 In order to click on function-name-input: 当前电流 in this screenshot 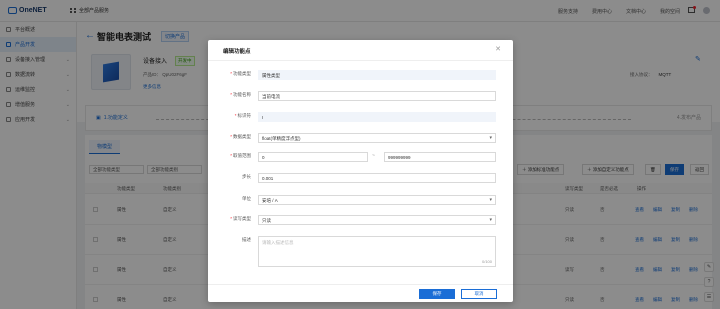, I will do `click(377, 96)`.